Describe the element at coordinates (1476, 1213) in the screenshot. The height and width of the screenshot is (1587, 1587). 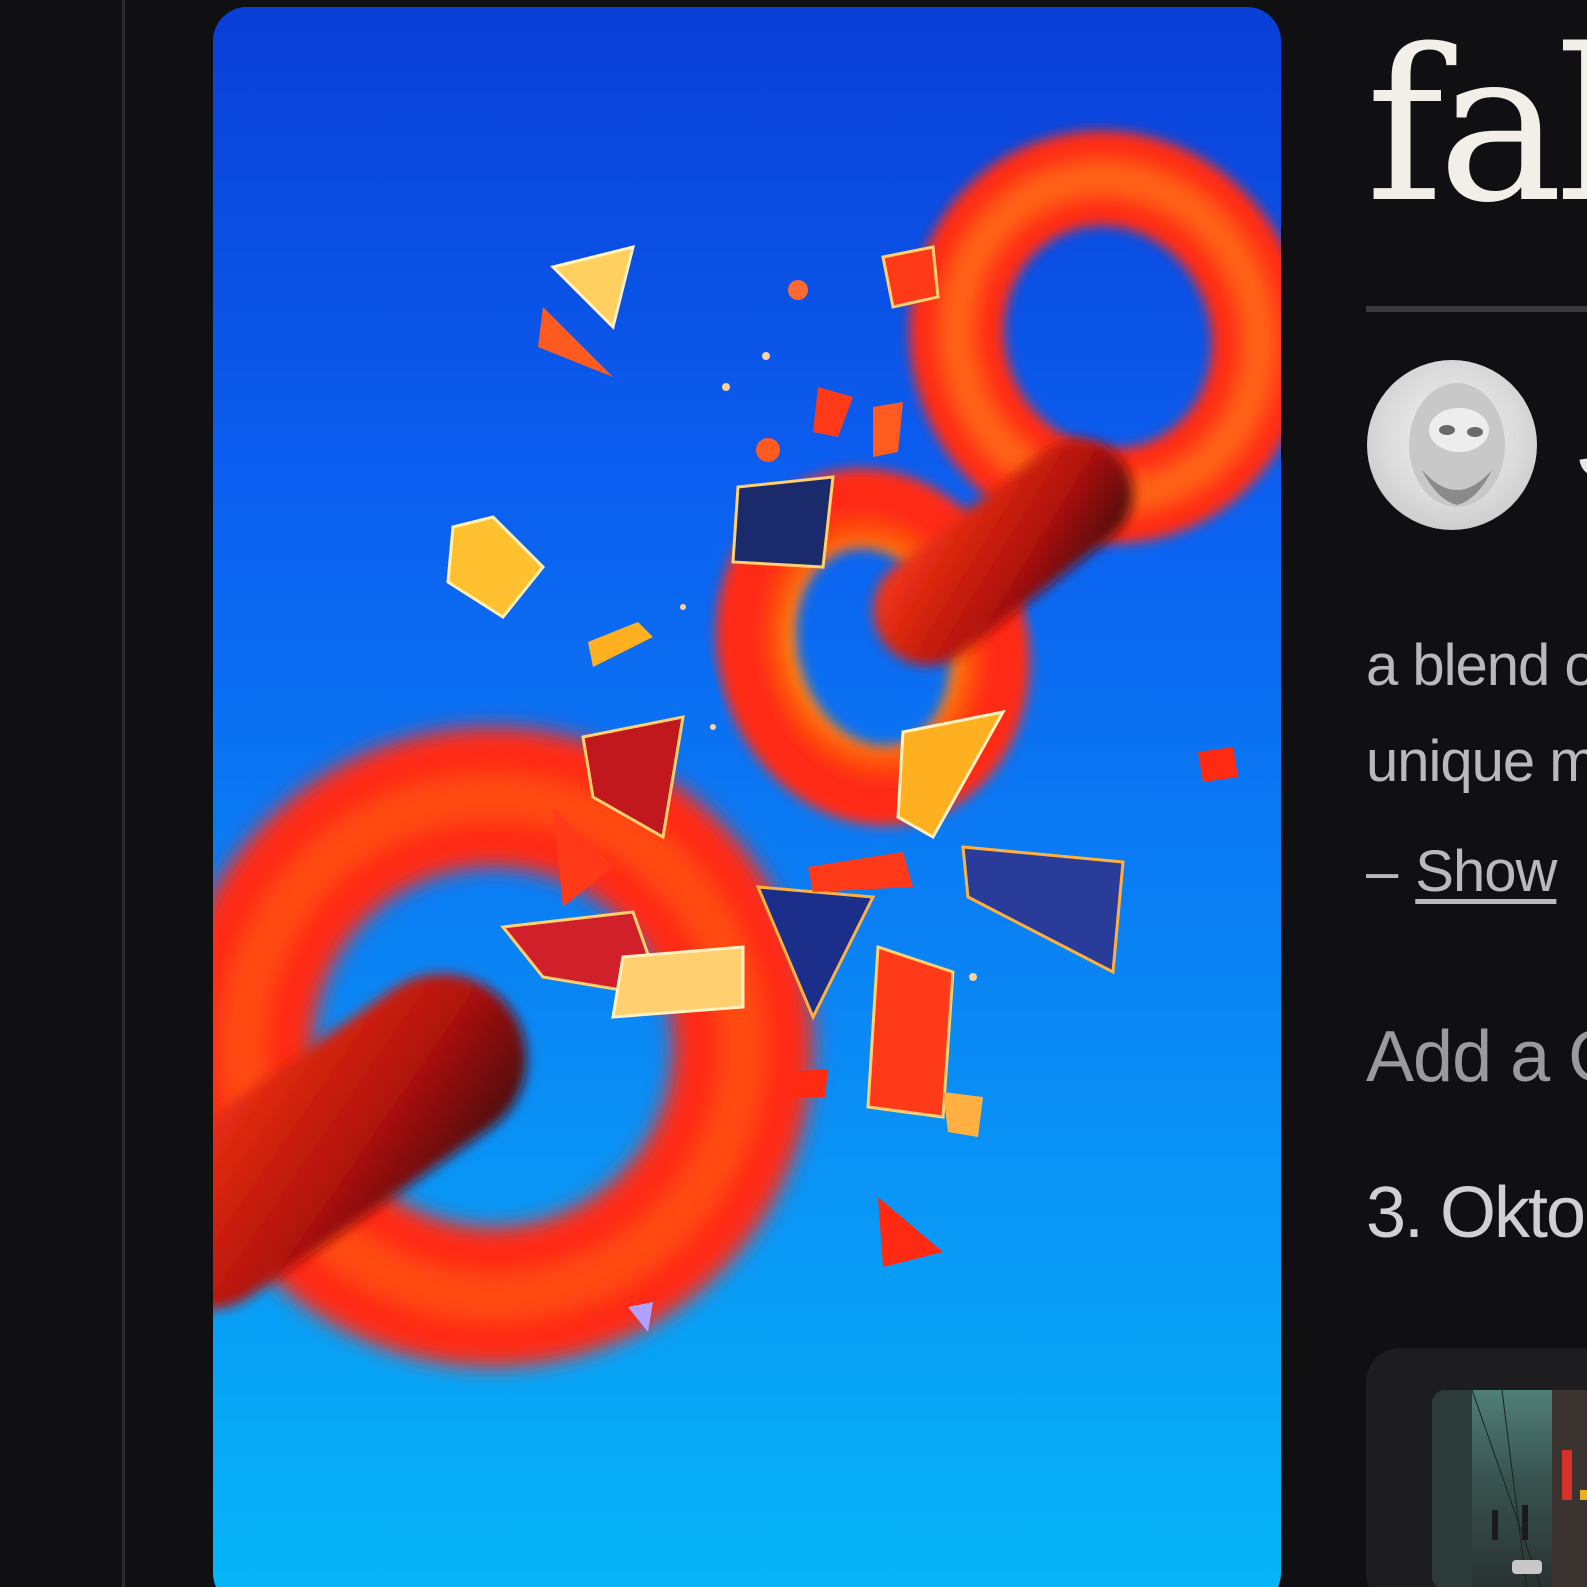
I see `post-date: 3. Okto` at that location.